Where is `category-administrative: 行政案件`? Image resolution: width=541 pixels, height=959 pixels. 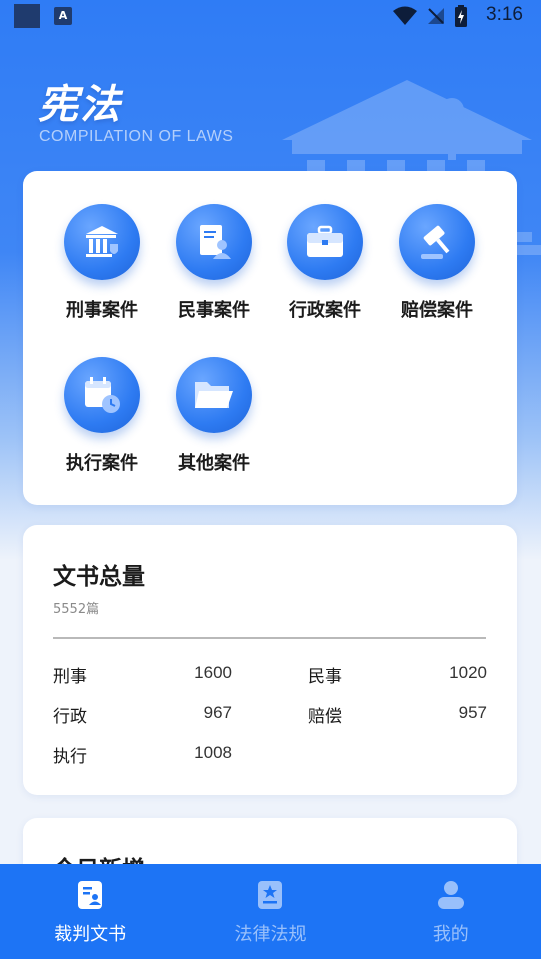
category-administrative: 行政案件 is located at coordinates (325, 263).